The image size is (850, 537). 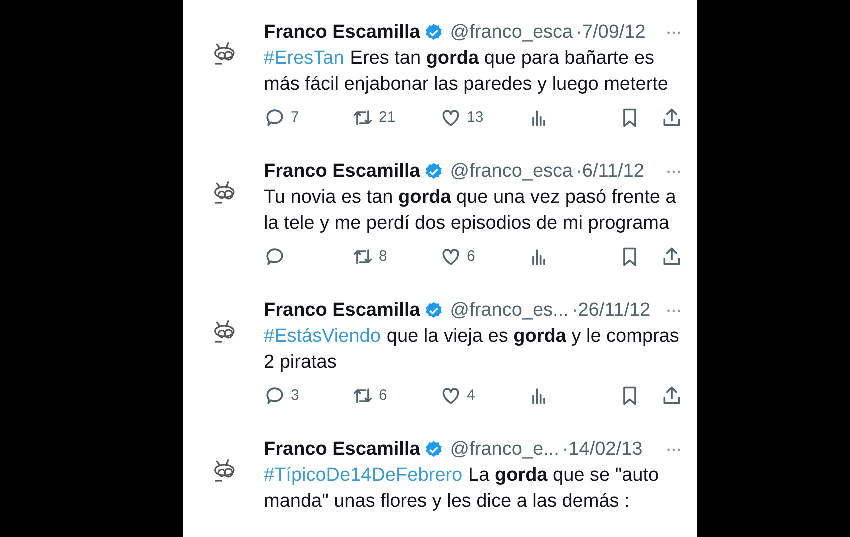 What do you see at coordinates (602, 450) in the screenshot?
I see `tweet-date: ·14/02/13` at bounding box center [602, 450].